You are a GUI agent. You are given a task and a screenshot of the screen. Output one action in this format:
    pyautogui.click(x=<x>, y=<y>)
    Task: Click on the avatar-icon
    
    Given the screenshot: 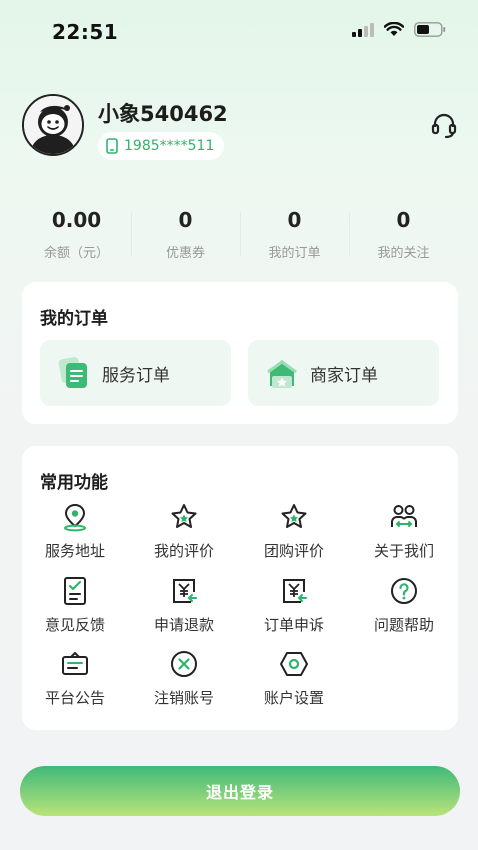 What is the action you would take?
    pyautogui.click(x=53, y=125)
    